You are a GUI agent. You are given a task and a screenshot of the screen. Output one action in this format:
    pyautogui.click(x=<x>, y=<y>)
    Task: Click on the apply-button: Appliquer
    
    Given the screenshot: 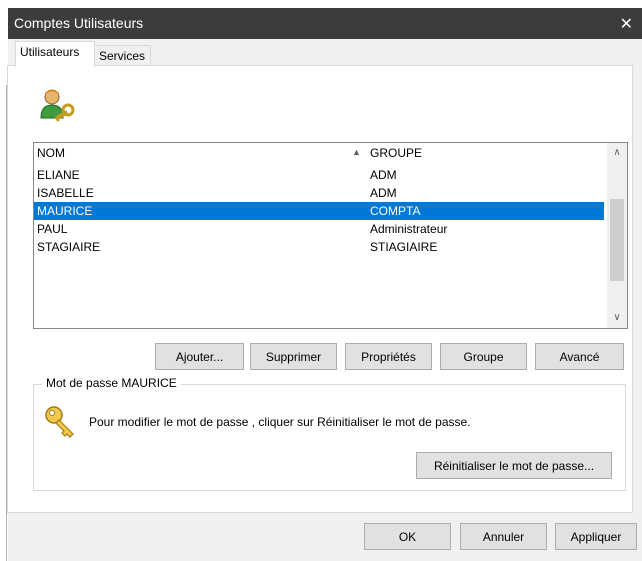 What is the action you would take?
    pyautogui.click(x=596, y=536)
    